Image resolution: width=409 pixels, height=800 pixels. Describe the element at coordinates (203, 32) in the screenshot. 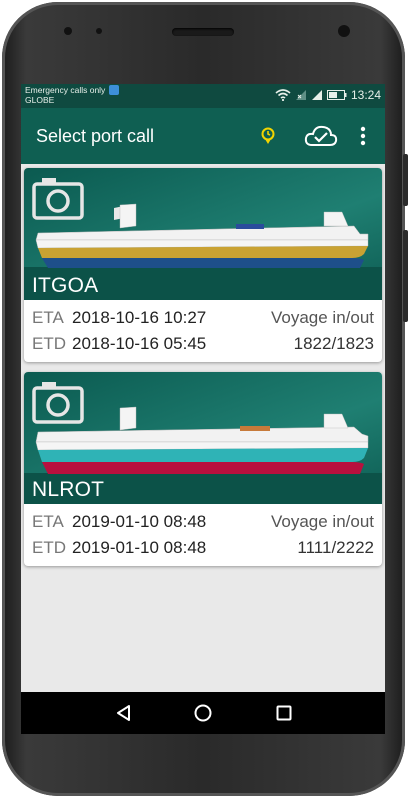

I see `earpiece-speaker` at that location.